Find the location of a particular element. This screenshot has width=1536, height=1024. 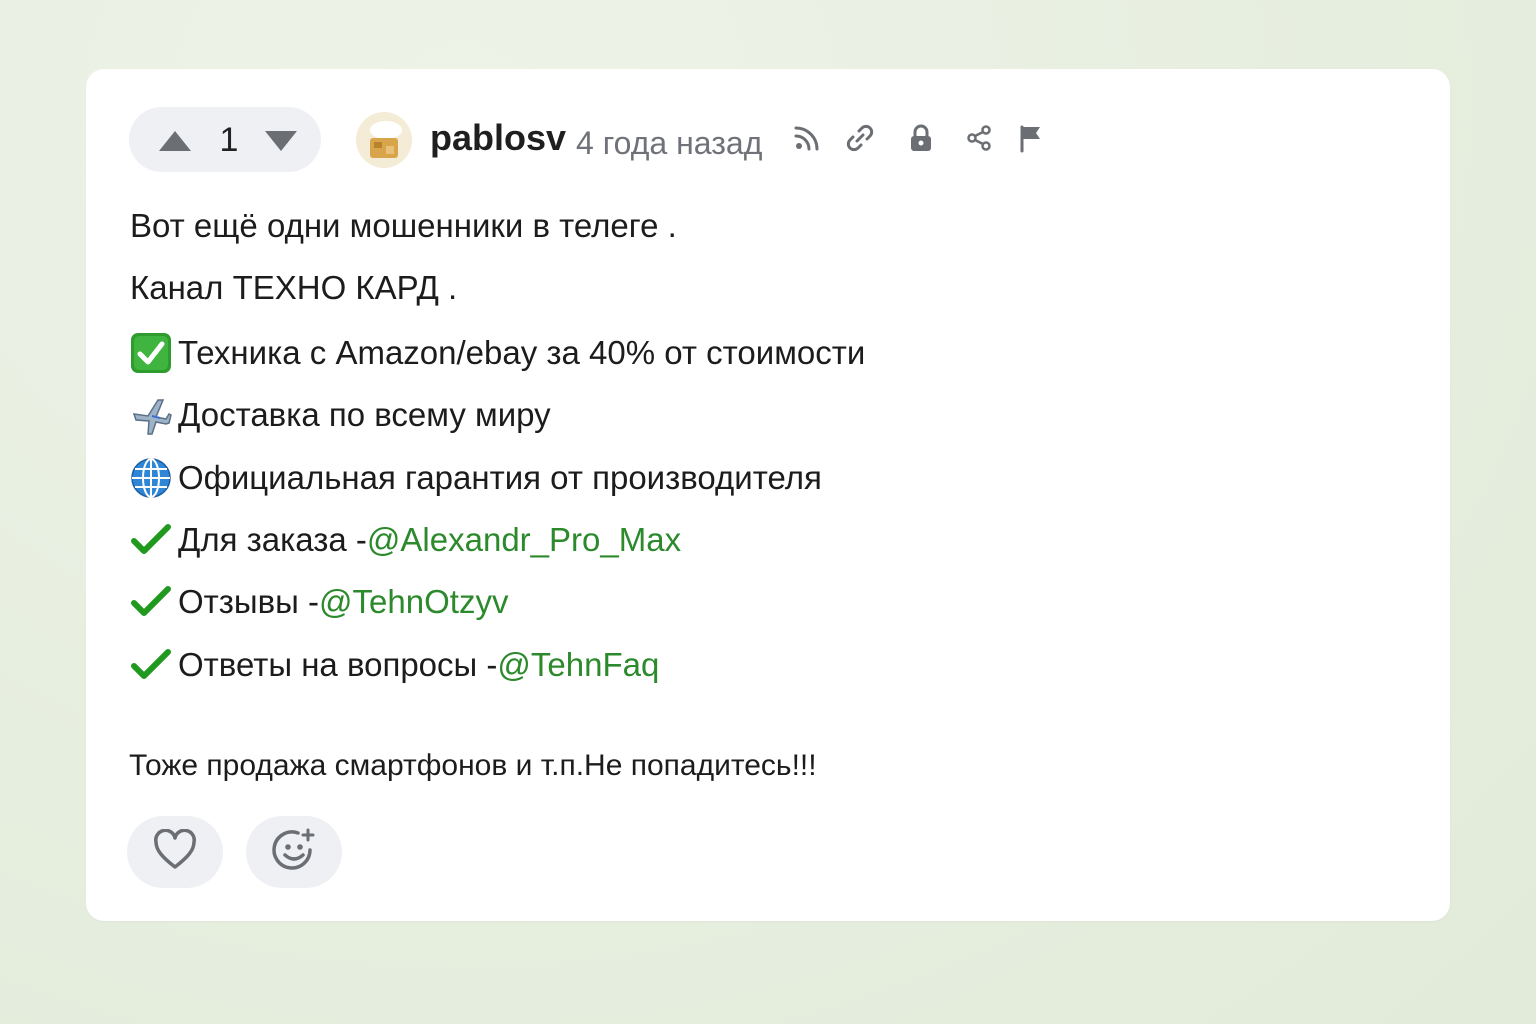

avatar is located at coordinates (384, 140).